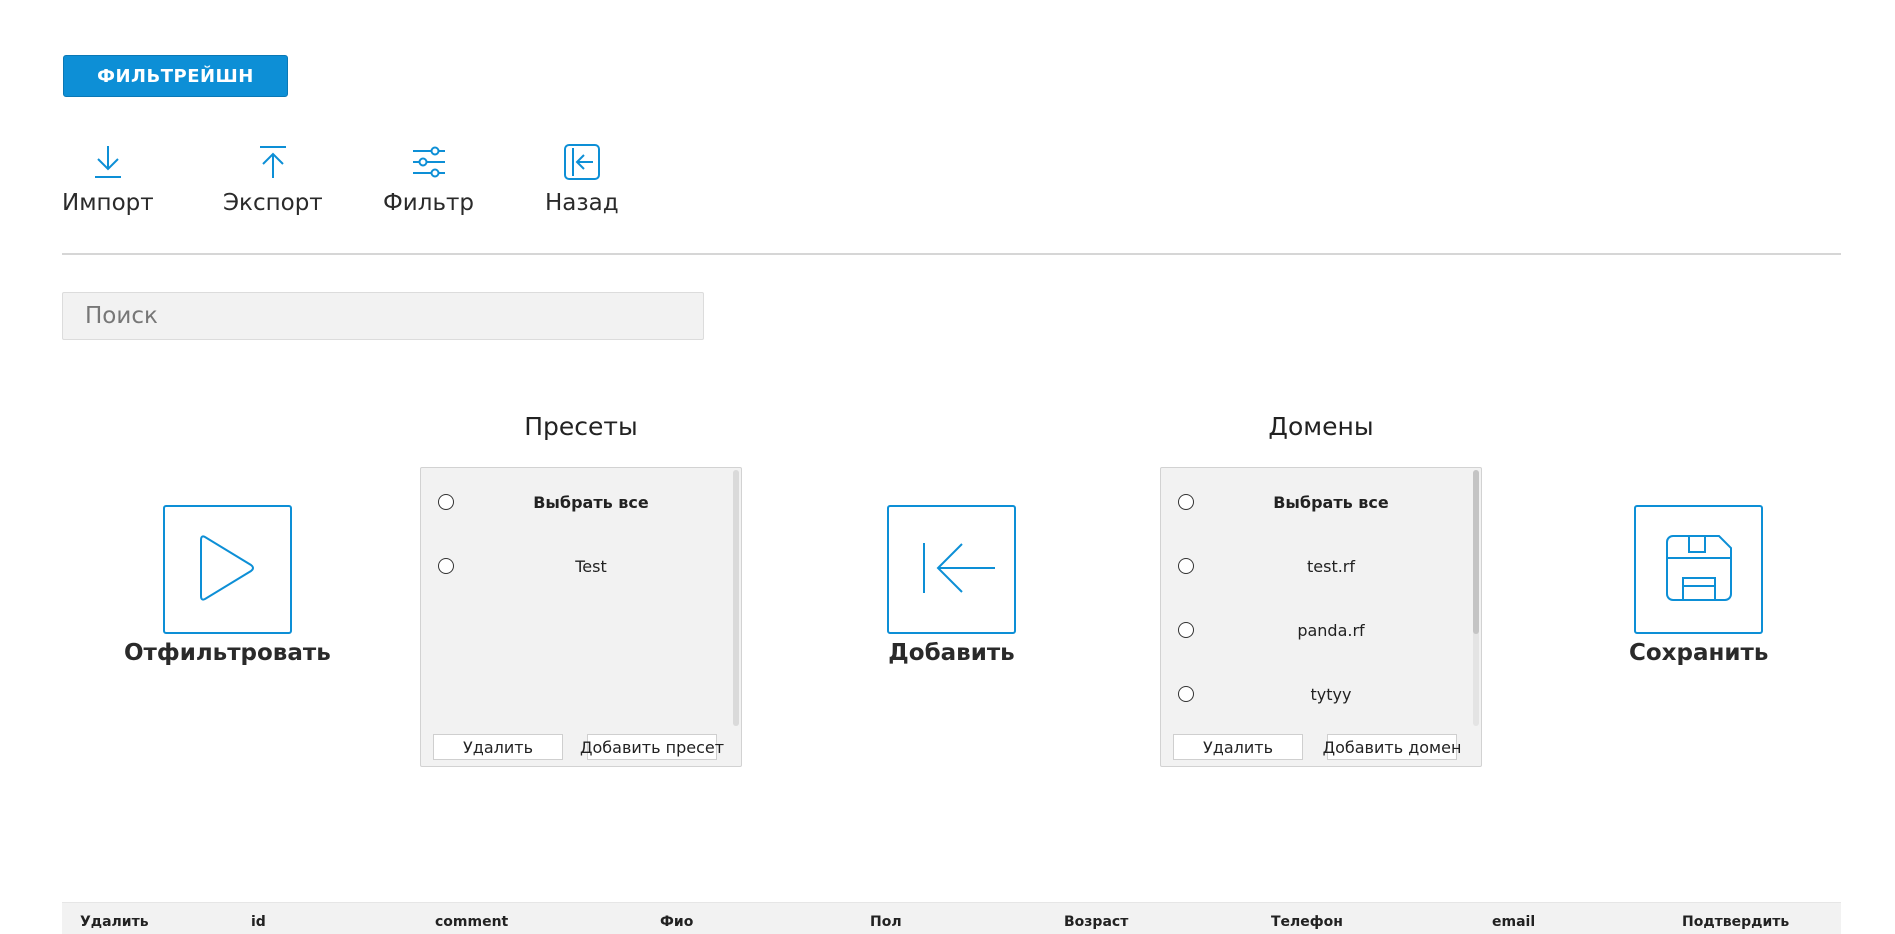 The image size is (1895, 934). I want to click on toolbar-back: Назад, so click(582, 178).